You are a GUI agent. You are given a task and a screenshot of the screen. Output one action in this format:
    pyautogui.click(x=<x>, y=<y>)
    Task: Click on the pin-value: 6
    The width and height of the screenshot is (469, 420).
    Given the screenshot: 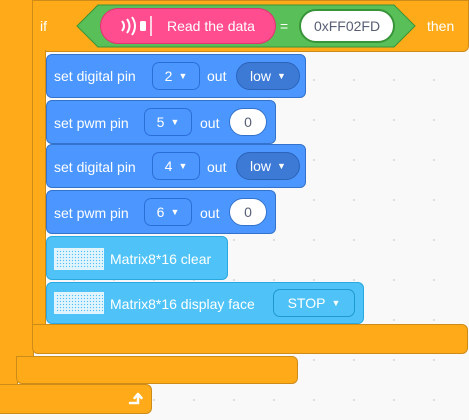 What is the action you would take?
    pyautogui.click(x=160, y=212)
    